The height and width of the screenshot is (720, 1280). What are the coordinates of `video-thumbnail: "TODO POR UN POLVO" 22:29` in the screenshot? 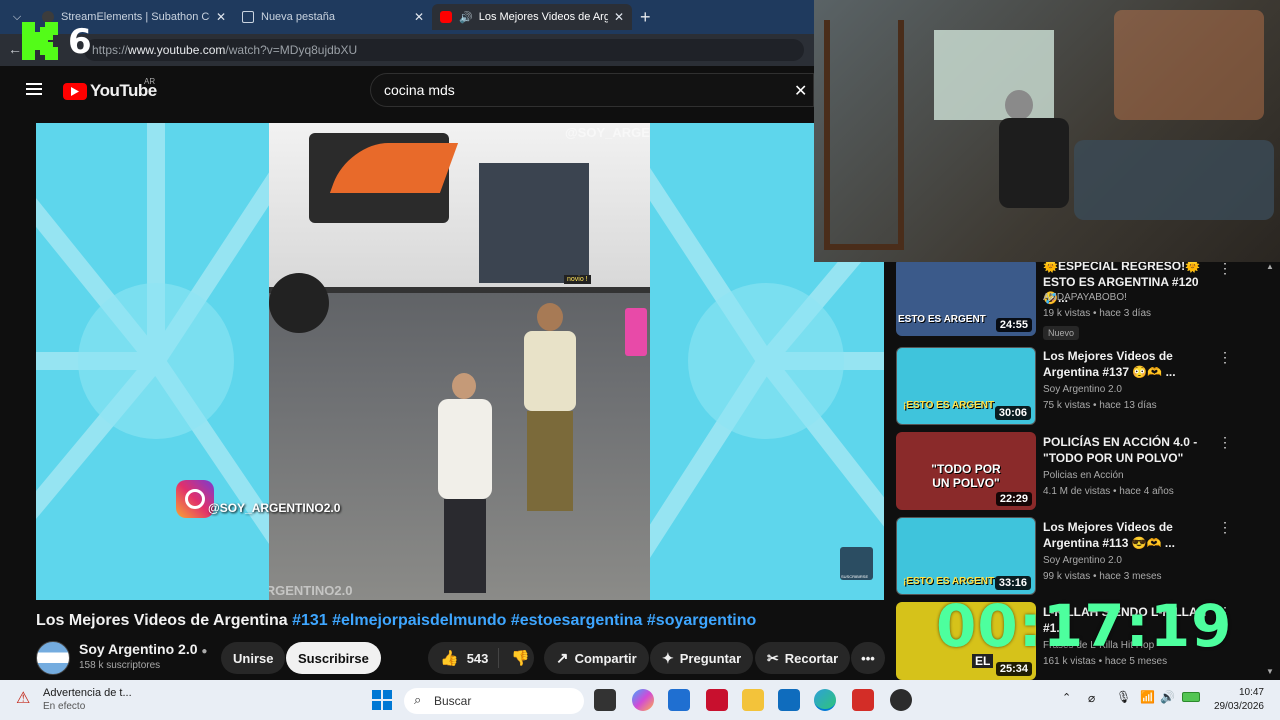 It's located at (966, 471).